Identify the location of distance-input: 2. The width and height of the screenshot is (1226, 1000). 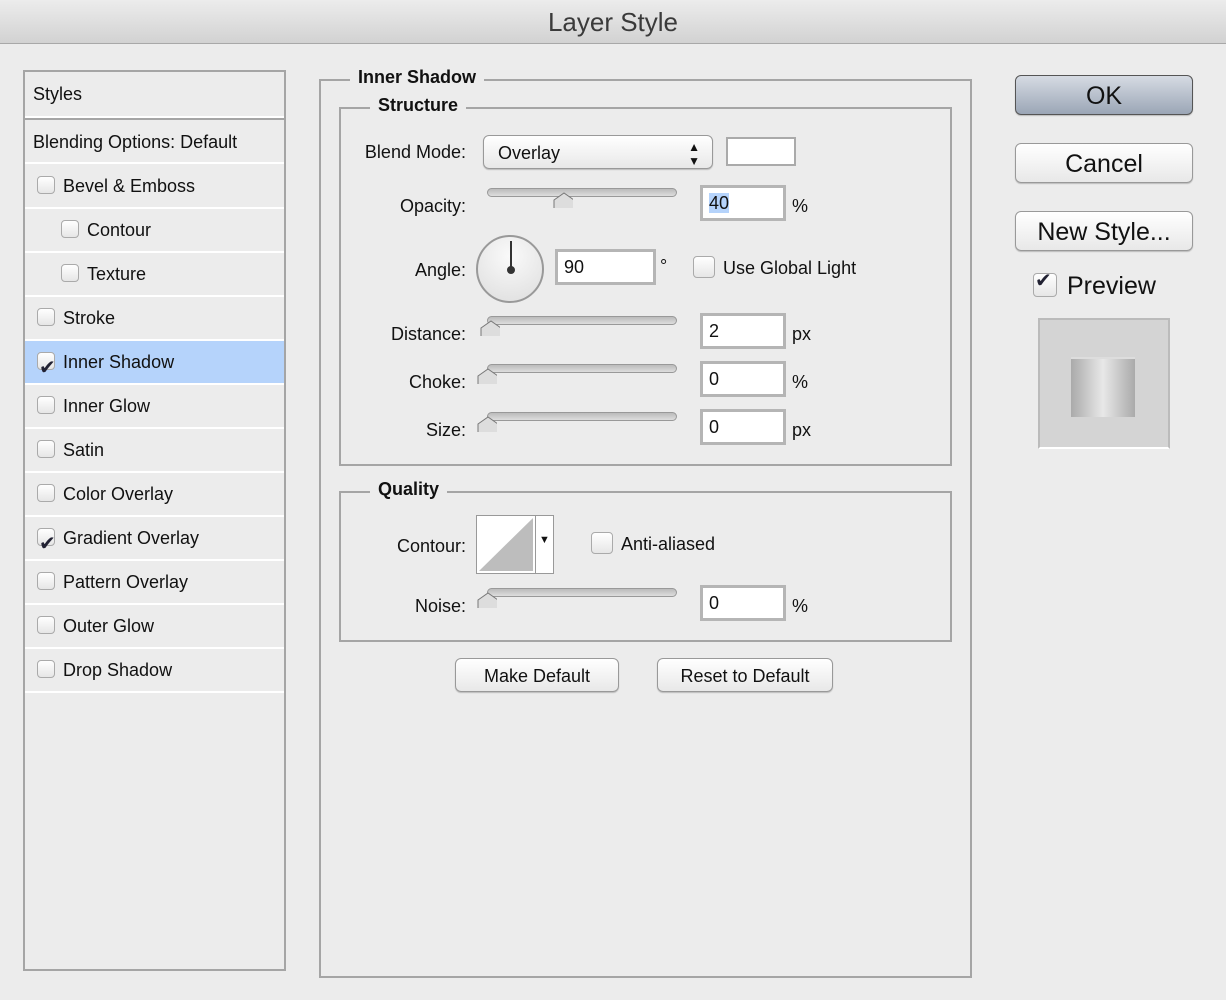
(743, 331).